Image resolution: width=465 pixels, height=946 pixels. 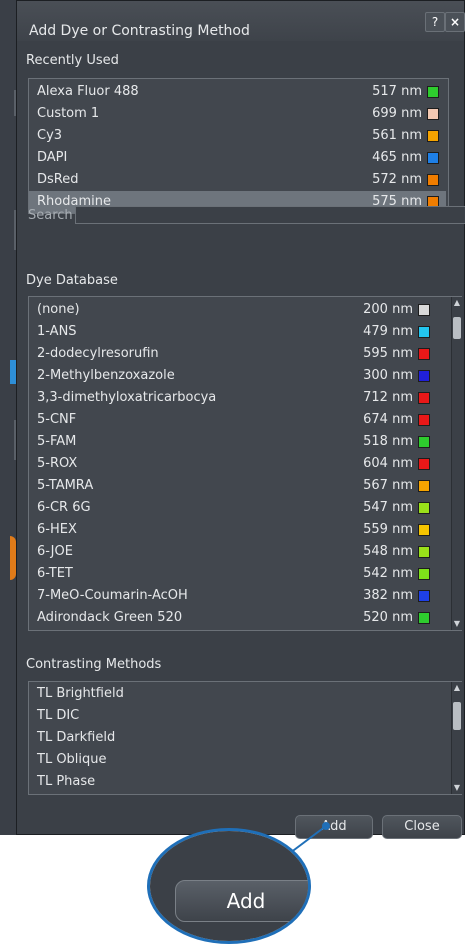 What do you see at coordinates (239, 716) in the screenshot?
I see `list-item: TL DIC` at bounding box center [239, 716].